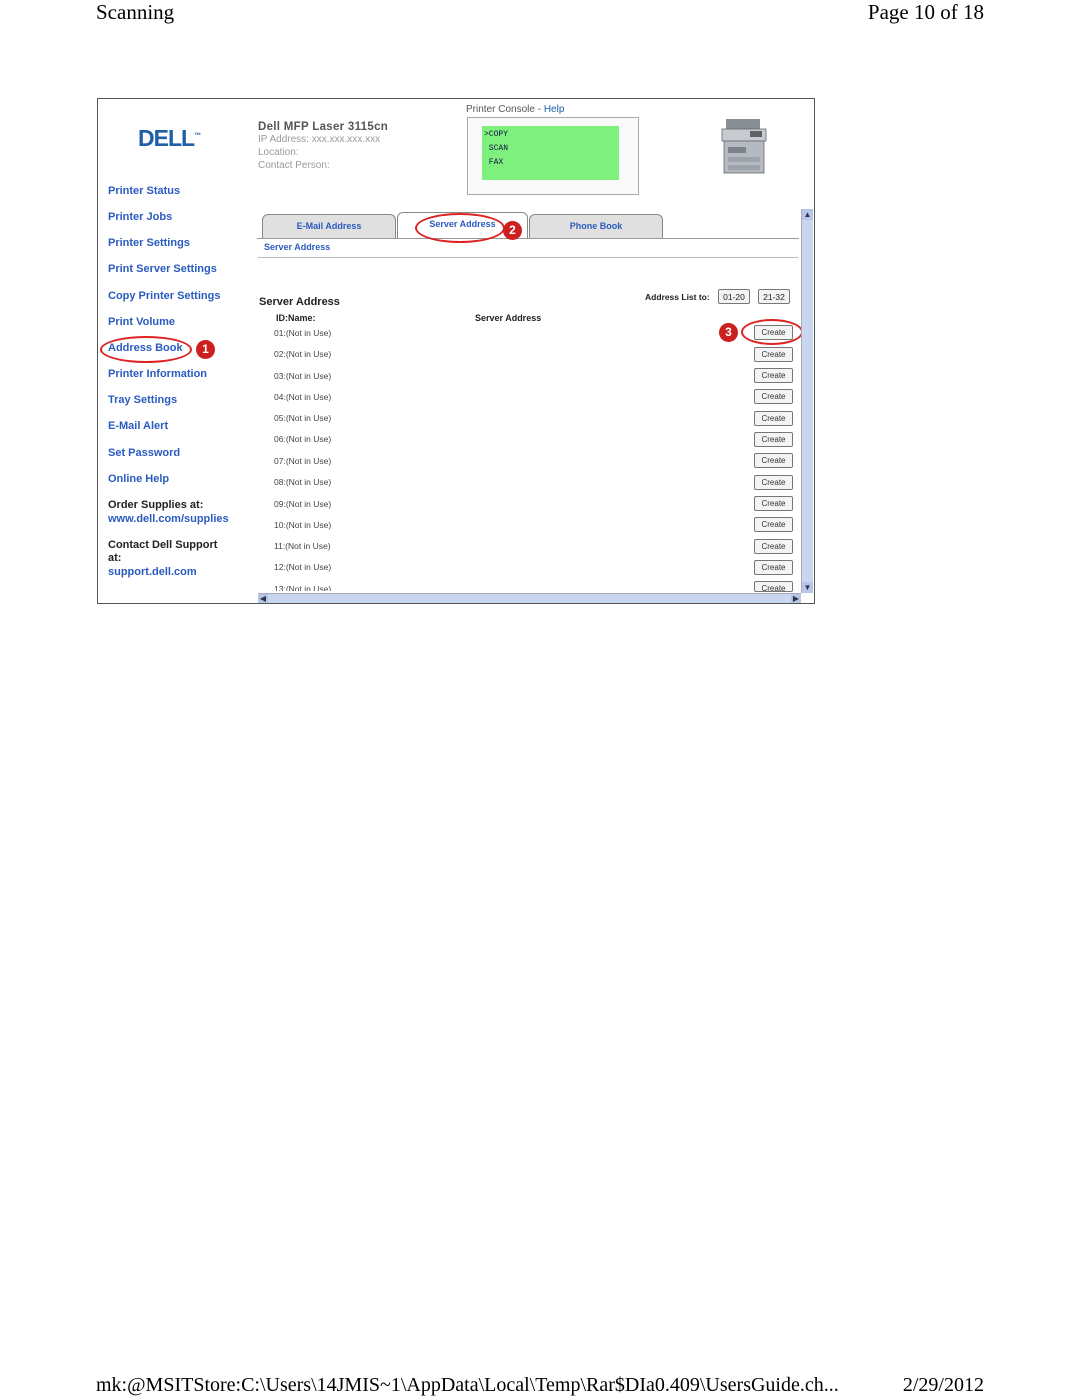 The height and width of the screenshot is (1397, 1080). What do you see at coordinates (925, 12) in the screenshot?
I see `page-number: Page 10 of 18` at bounding box center [925, 12].